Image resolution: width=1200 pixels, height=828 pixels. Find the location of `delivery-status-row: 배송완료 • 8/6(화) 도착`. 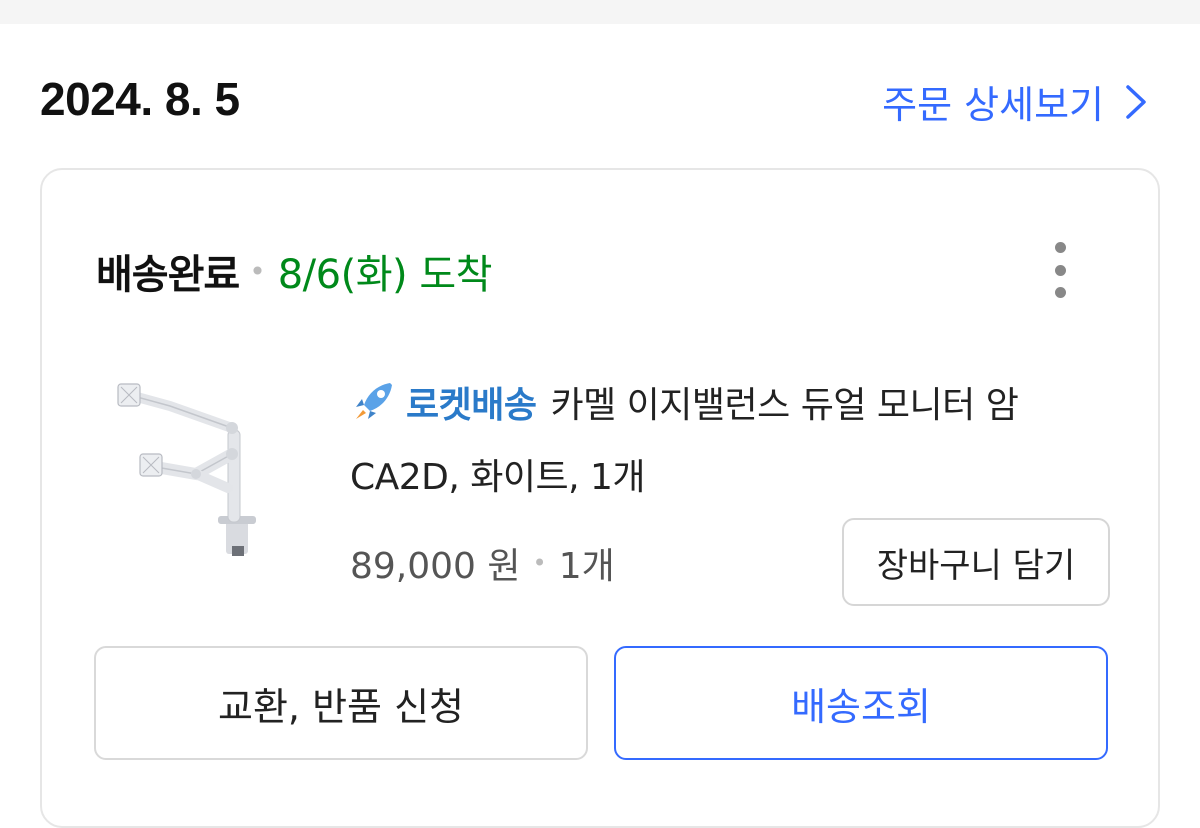

delivery-status-row: 배송완료 • 8/6(화) 도착 is located at coordinates (294, 272).